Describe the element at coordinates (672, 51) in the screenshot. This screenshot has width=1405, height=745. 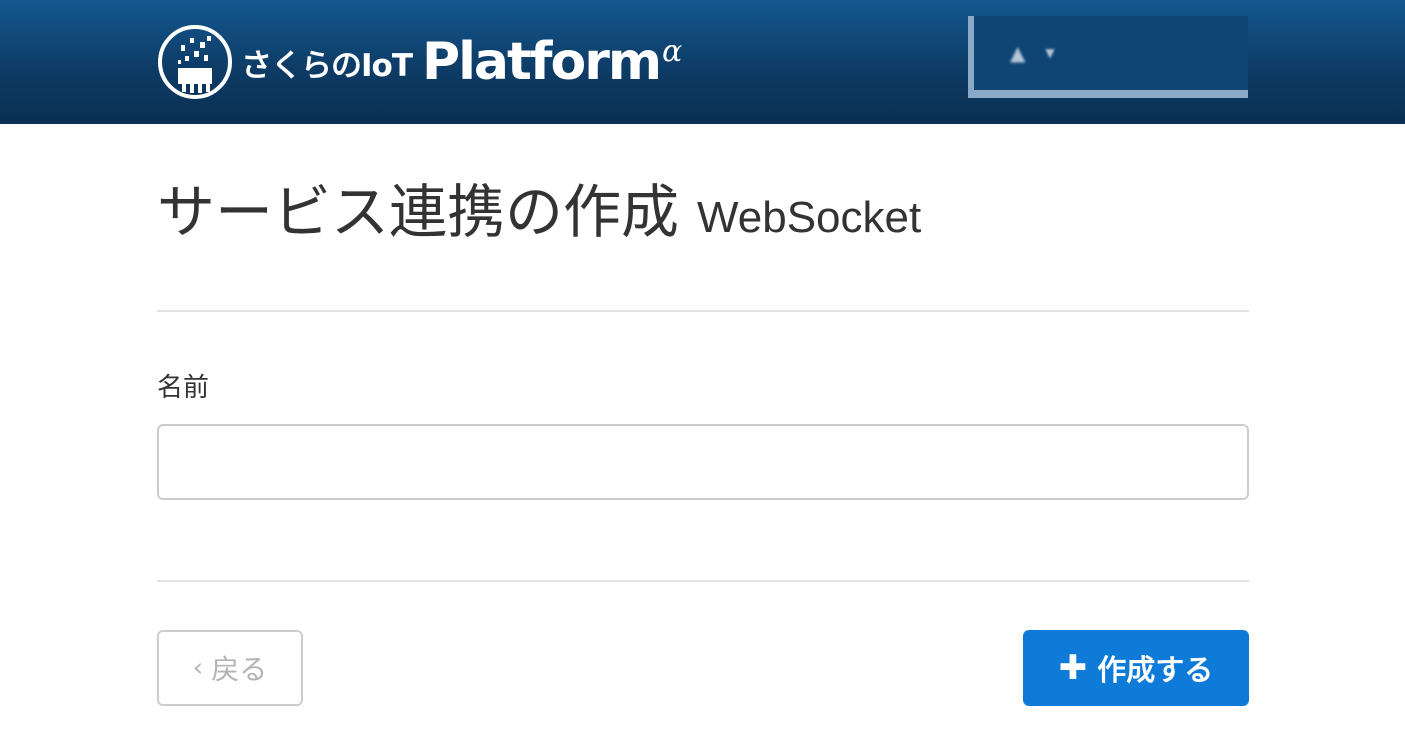
I see `logo-text-alpha: α` at that location.